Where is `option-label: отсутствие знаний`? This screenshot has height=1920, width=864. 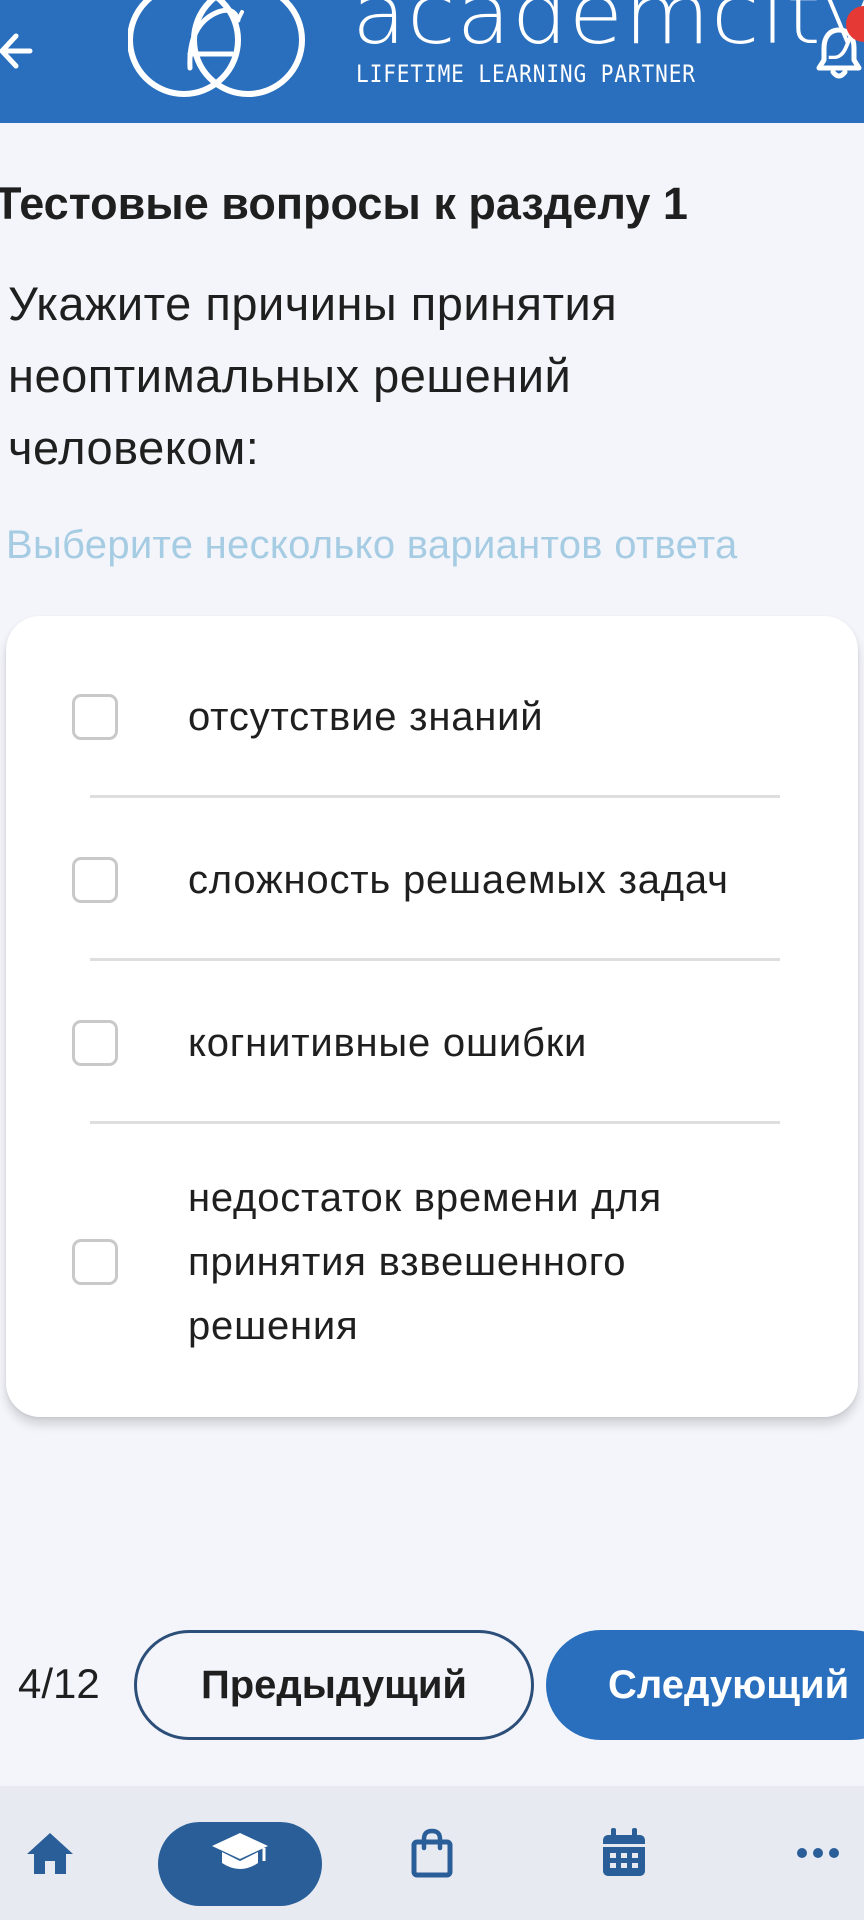 option-label: отсутствие знаний is located at coordinates (366, 717).